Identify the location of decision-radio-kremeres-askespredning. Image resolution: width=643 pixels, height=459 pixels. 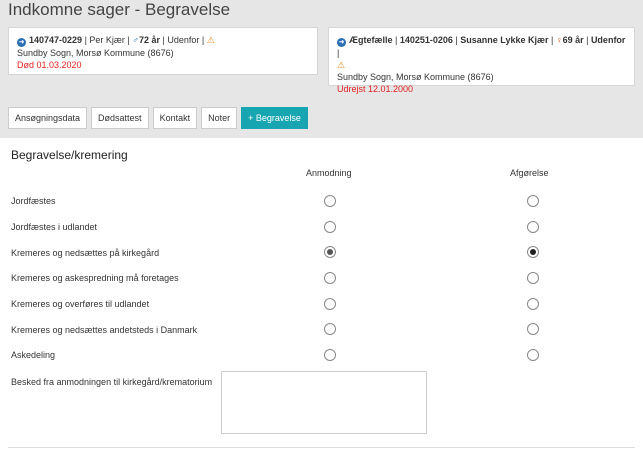
(533, 278).